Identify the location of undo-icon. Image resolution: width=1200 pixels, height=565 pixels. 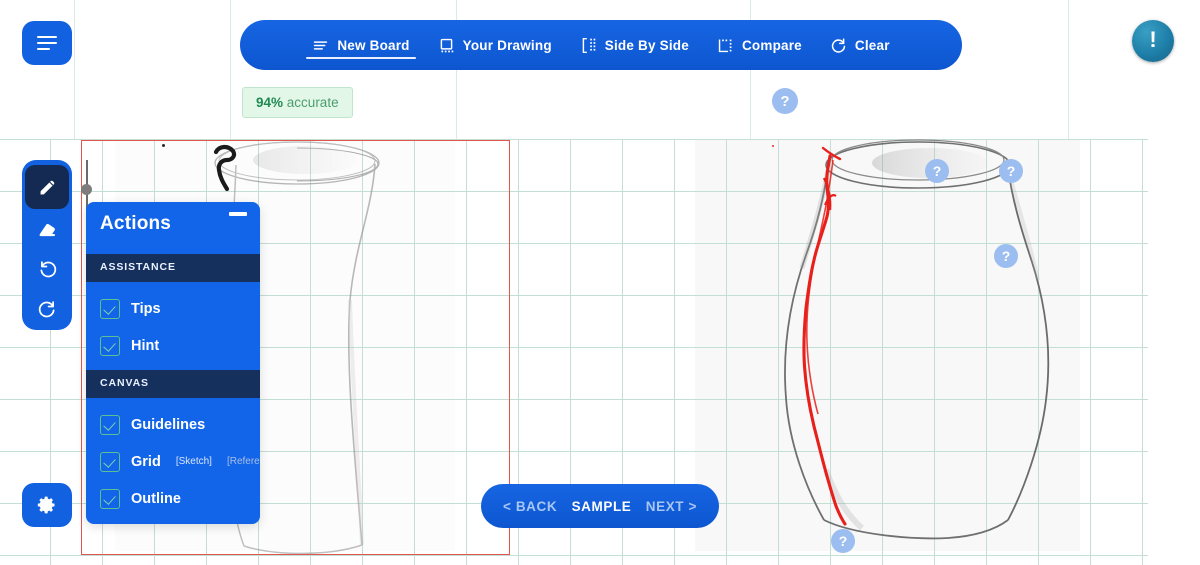
(48, 268).